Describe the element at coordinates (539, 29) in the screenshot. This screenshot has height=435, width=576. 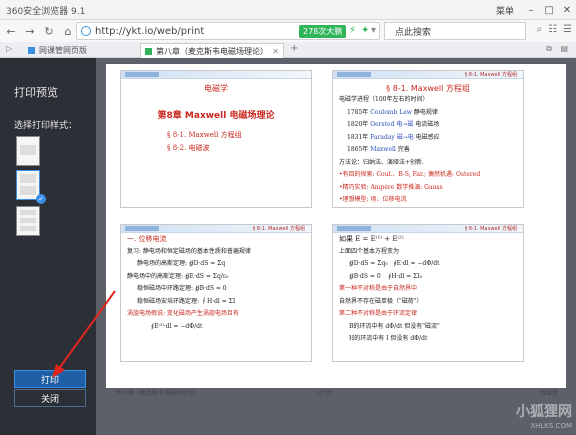
I see `search-icon: ⌕` at that location.